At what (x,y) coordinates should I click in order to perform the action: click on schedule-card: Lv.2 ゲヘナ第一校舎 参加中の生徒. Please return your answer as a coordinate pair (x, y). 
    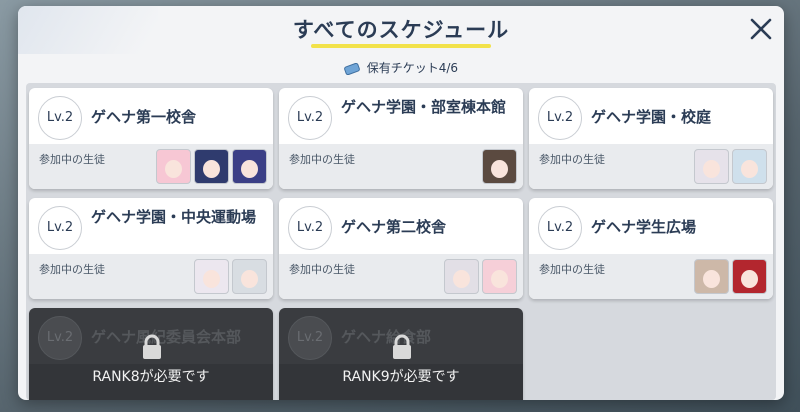
    Looking at the image, I should click on (151, 138).